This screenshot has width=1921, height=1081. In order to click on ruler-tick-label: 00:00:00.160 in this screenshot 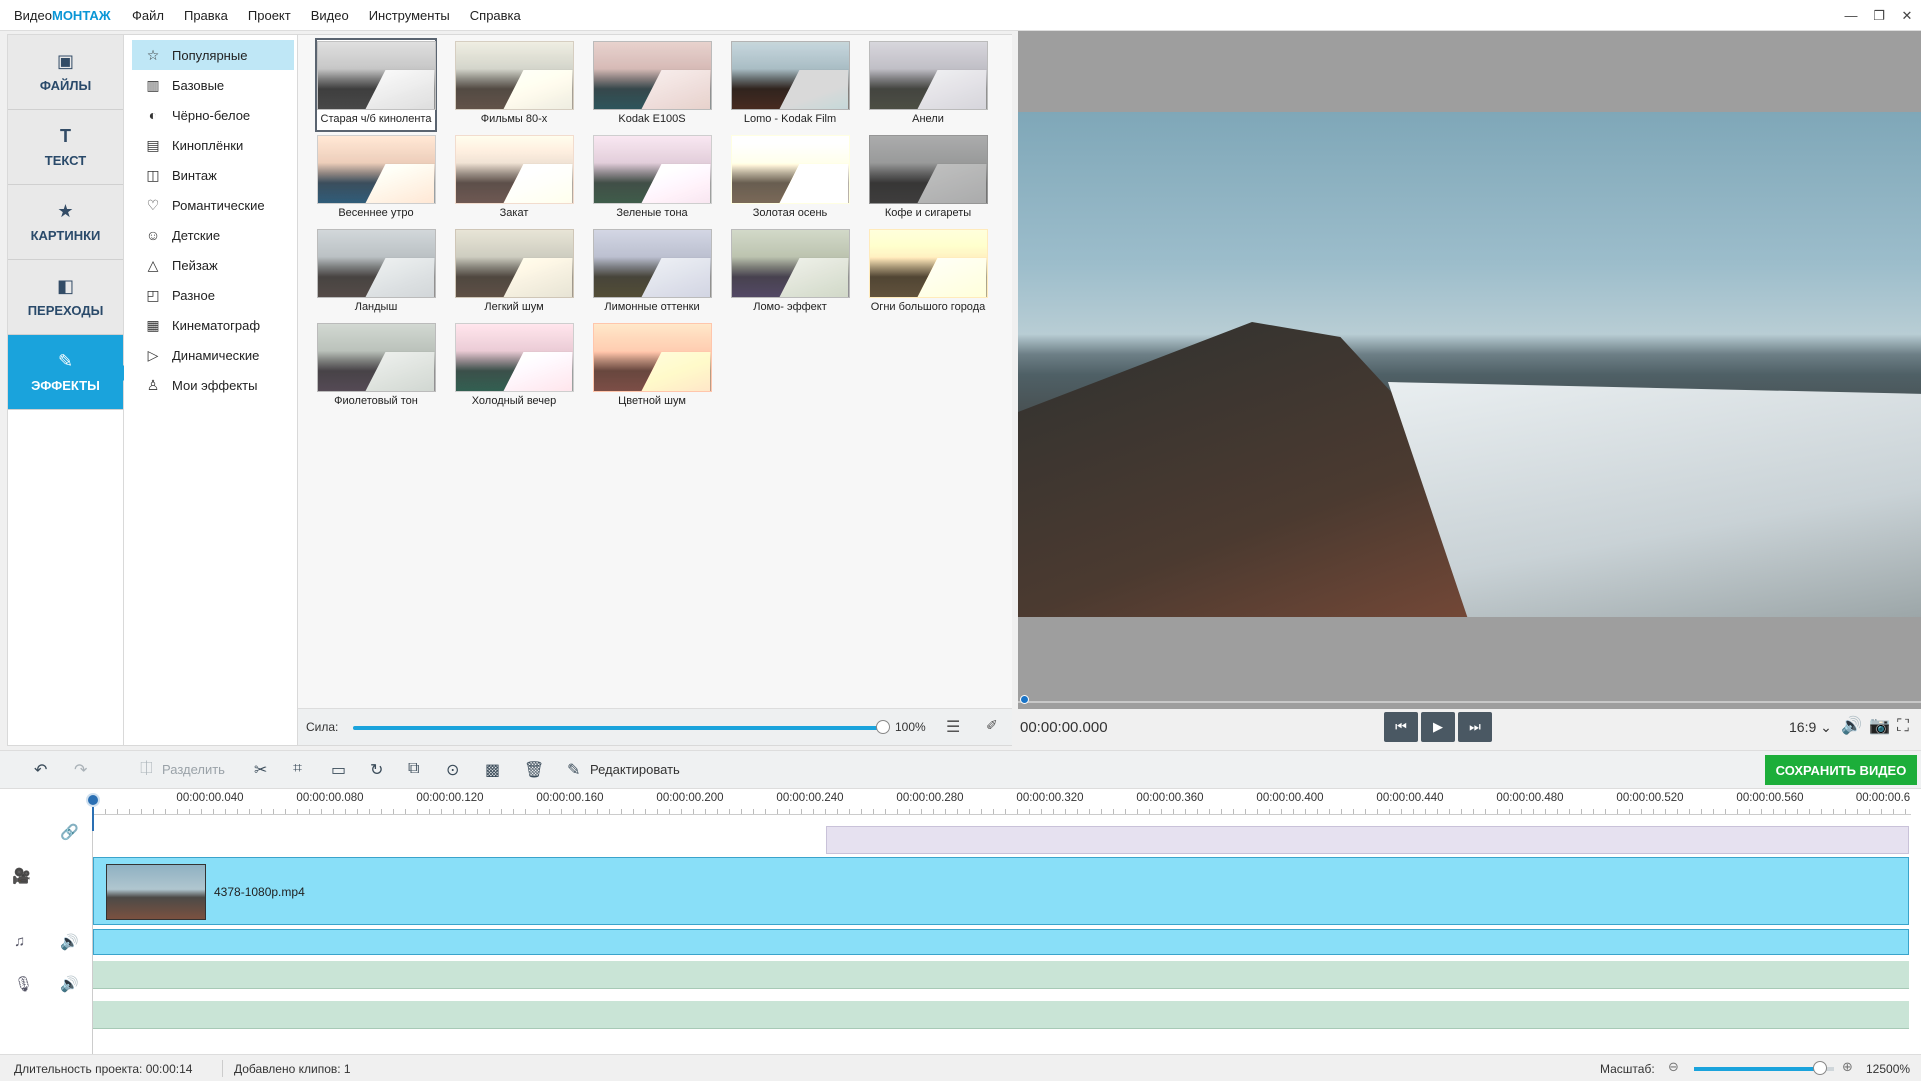, I will do `click(570, 798)`.